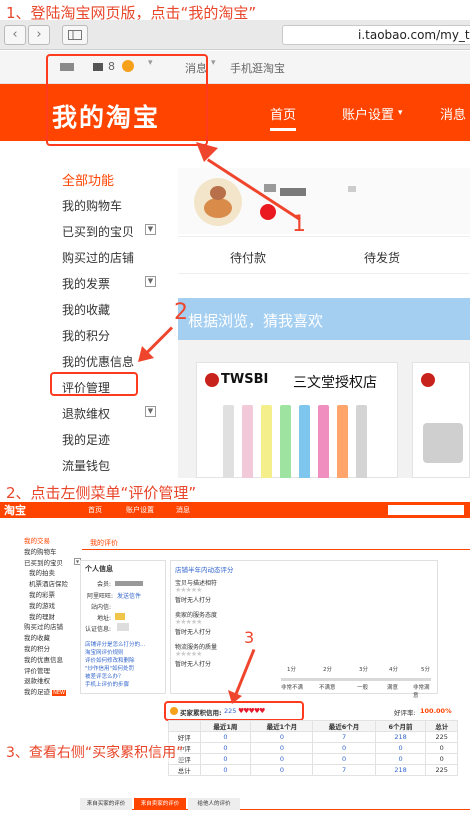 The width and height of the screenshot is (470, 814). What do you see at coordinates (46, 541) in the screenshot?
I see `mini-menu-item: 我的交易` at bounding box center [46, 541].